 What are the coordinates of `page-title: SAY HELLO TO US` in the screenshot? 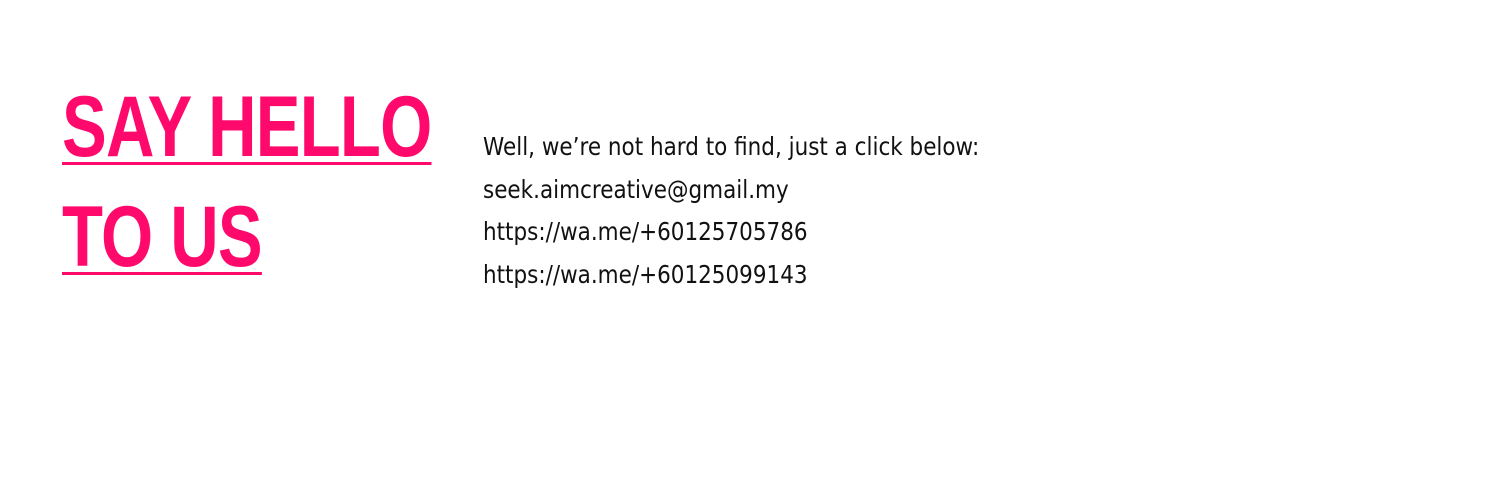 It's located at (272, 190).